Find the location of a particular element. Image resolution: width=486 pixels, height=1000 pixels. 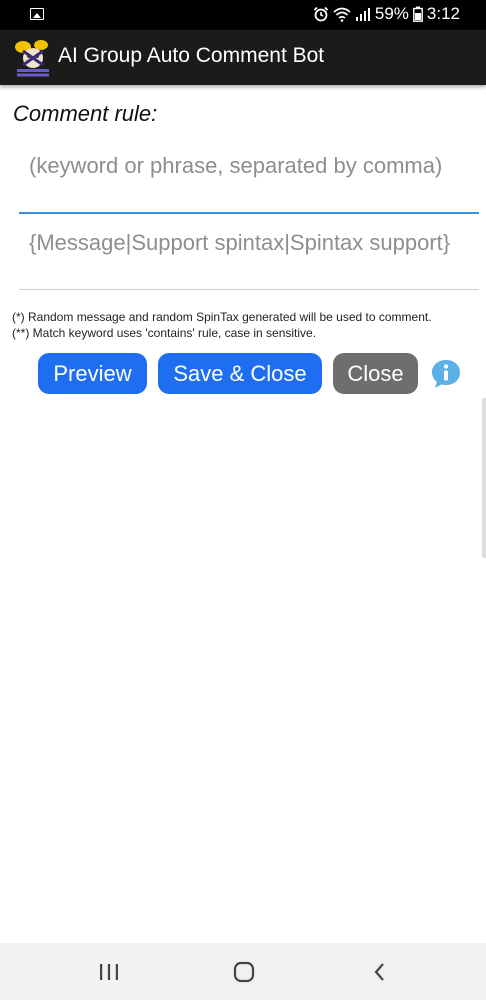

nav-bar is located at coordinates (243, 971).